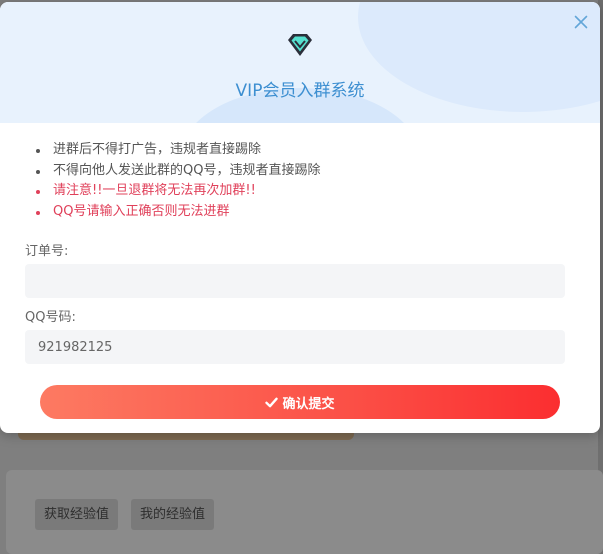 This screenshot has width=603, height=554. I want to click on qq-number-input, so click(295, 347).